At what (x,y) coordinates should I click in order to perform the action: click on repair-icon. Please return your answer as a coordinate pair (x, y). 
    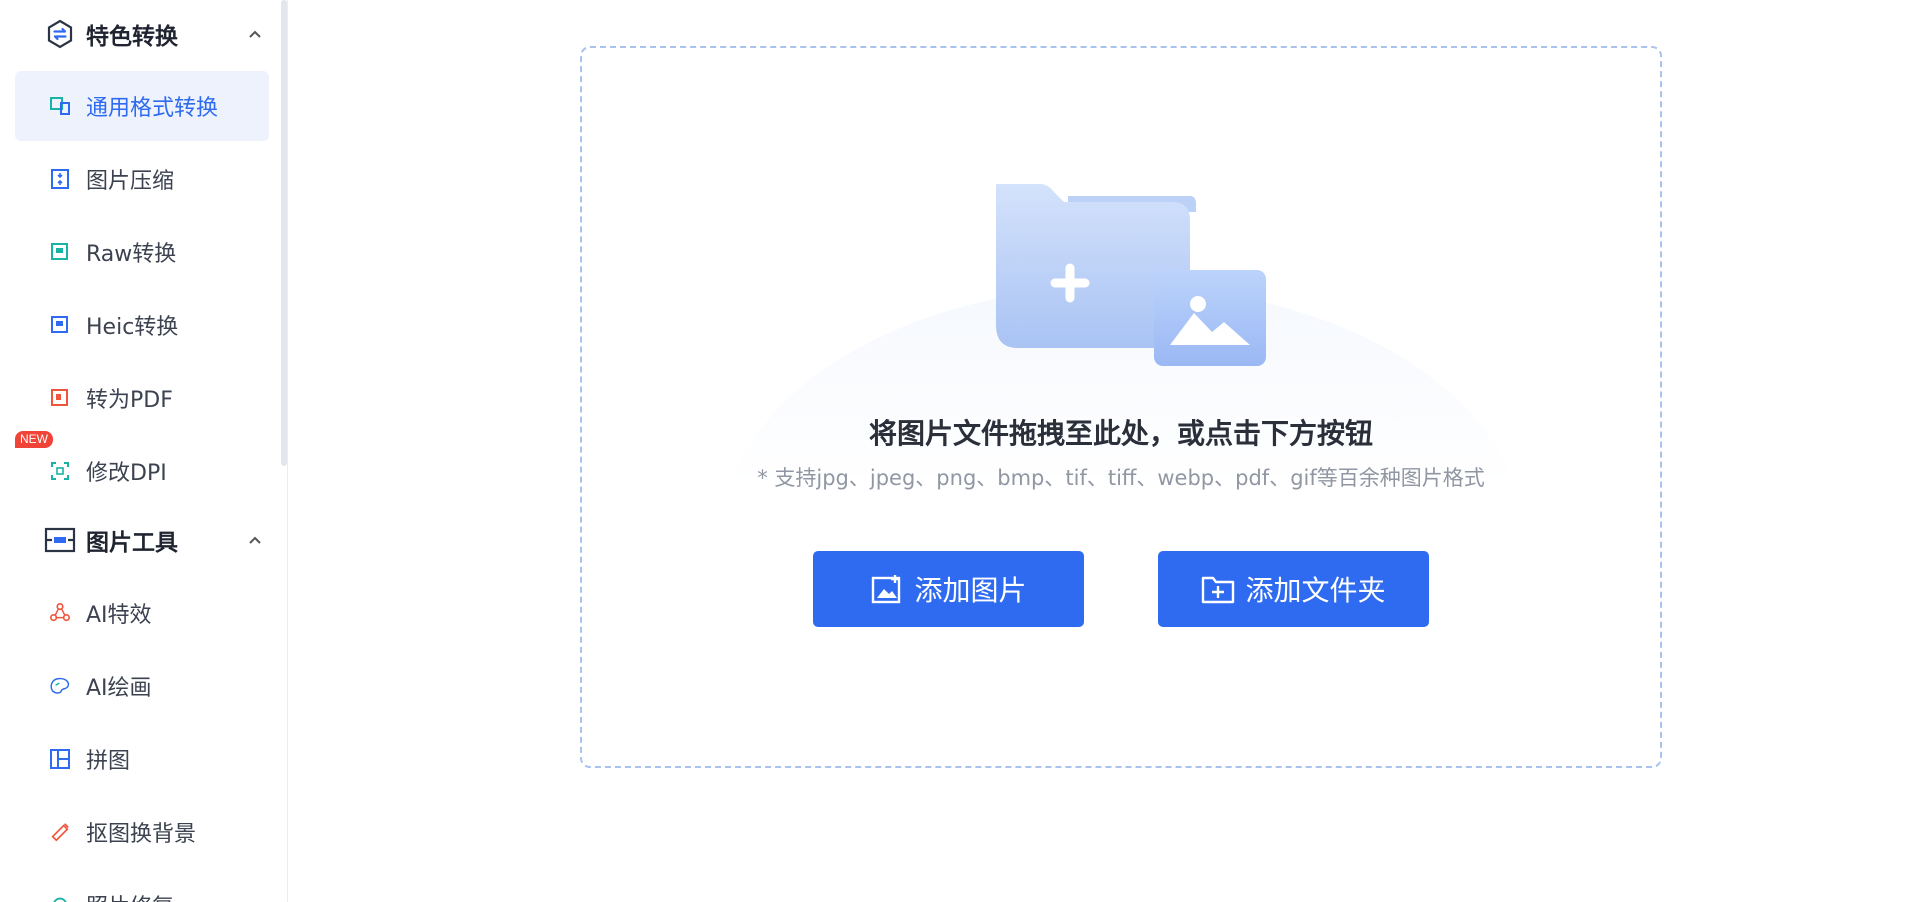
    Looking at the image, I should click on (60, 898).